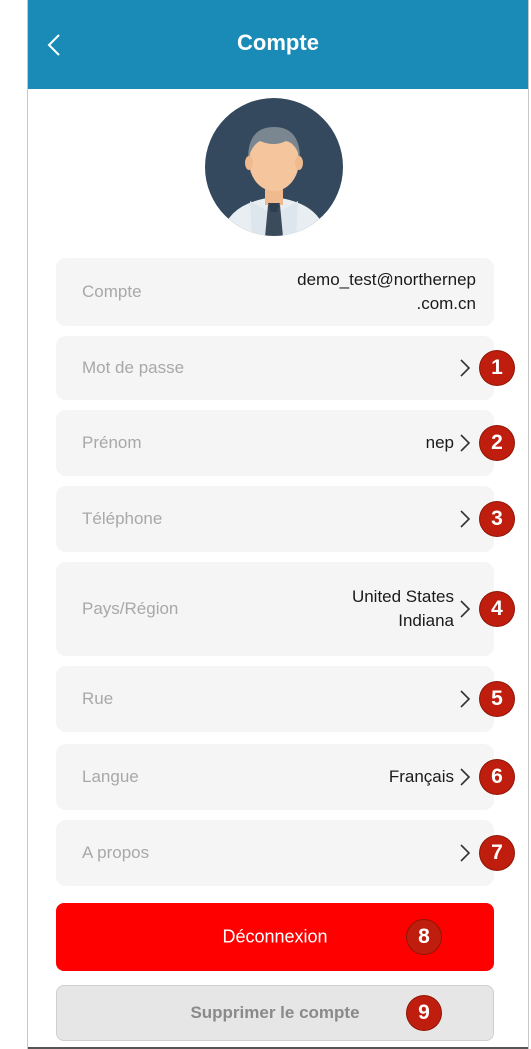  Describe the element at coordinates (426, 620) in the screenshot. I see `region-name: Indiana` at that location.